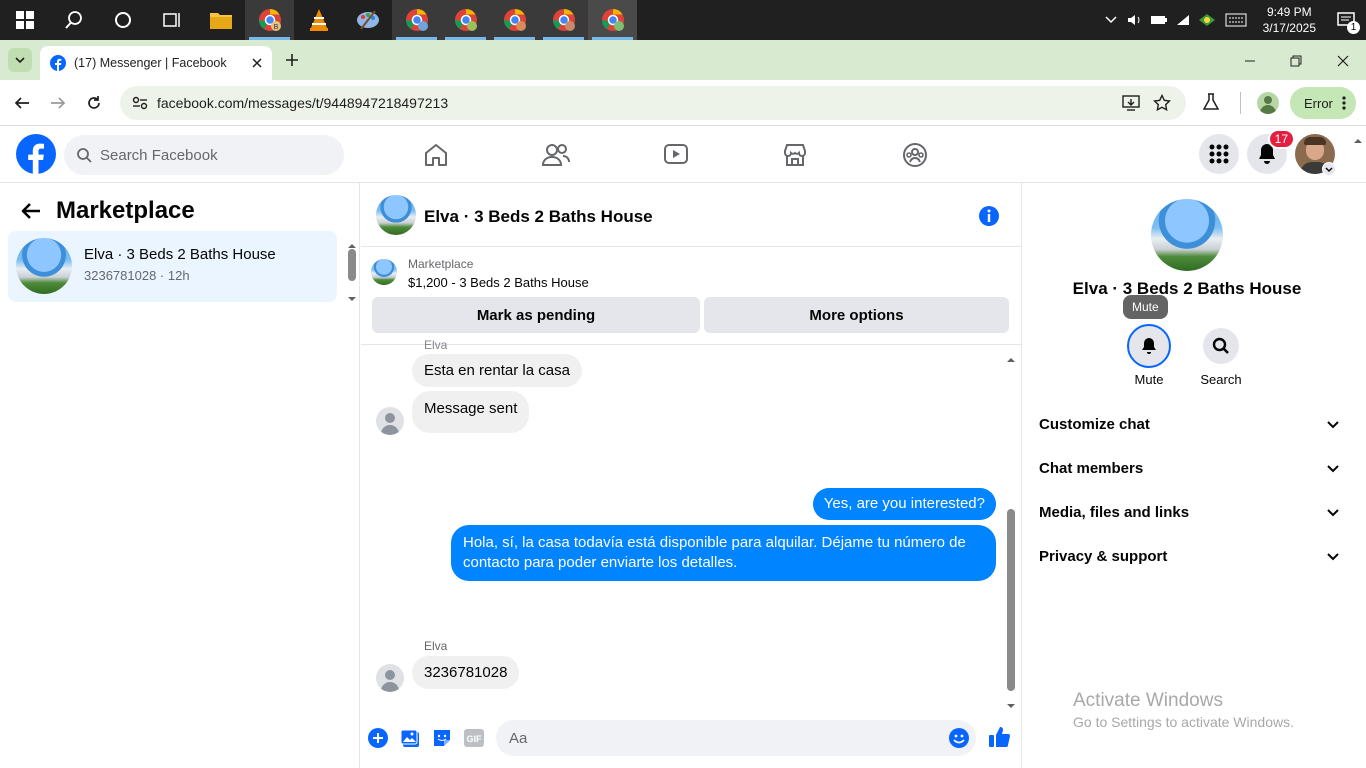 The width and height of the screenshot is (1366, 768). I want to click on close-tab-icon, so click(257, 63).